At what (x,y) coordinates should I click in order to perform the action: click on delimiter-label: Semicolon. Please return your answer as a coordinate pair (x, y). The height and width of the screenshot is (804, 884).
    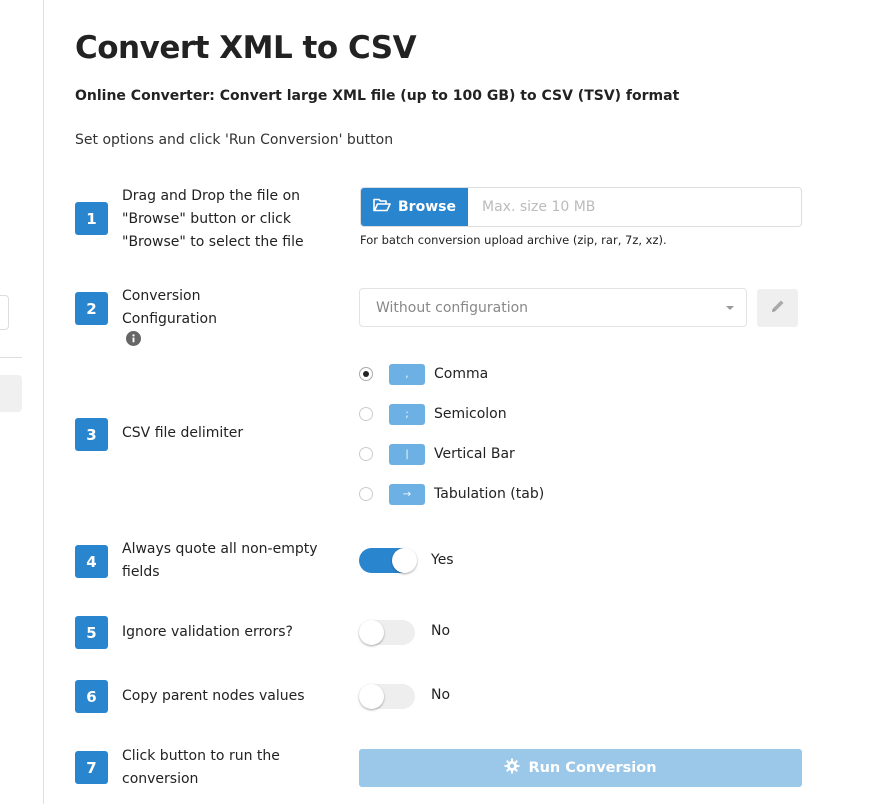
    Looking at the image, I should click on (470, 414).